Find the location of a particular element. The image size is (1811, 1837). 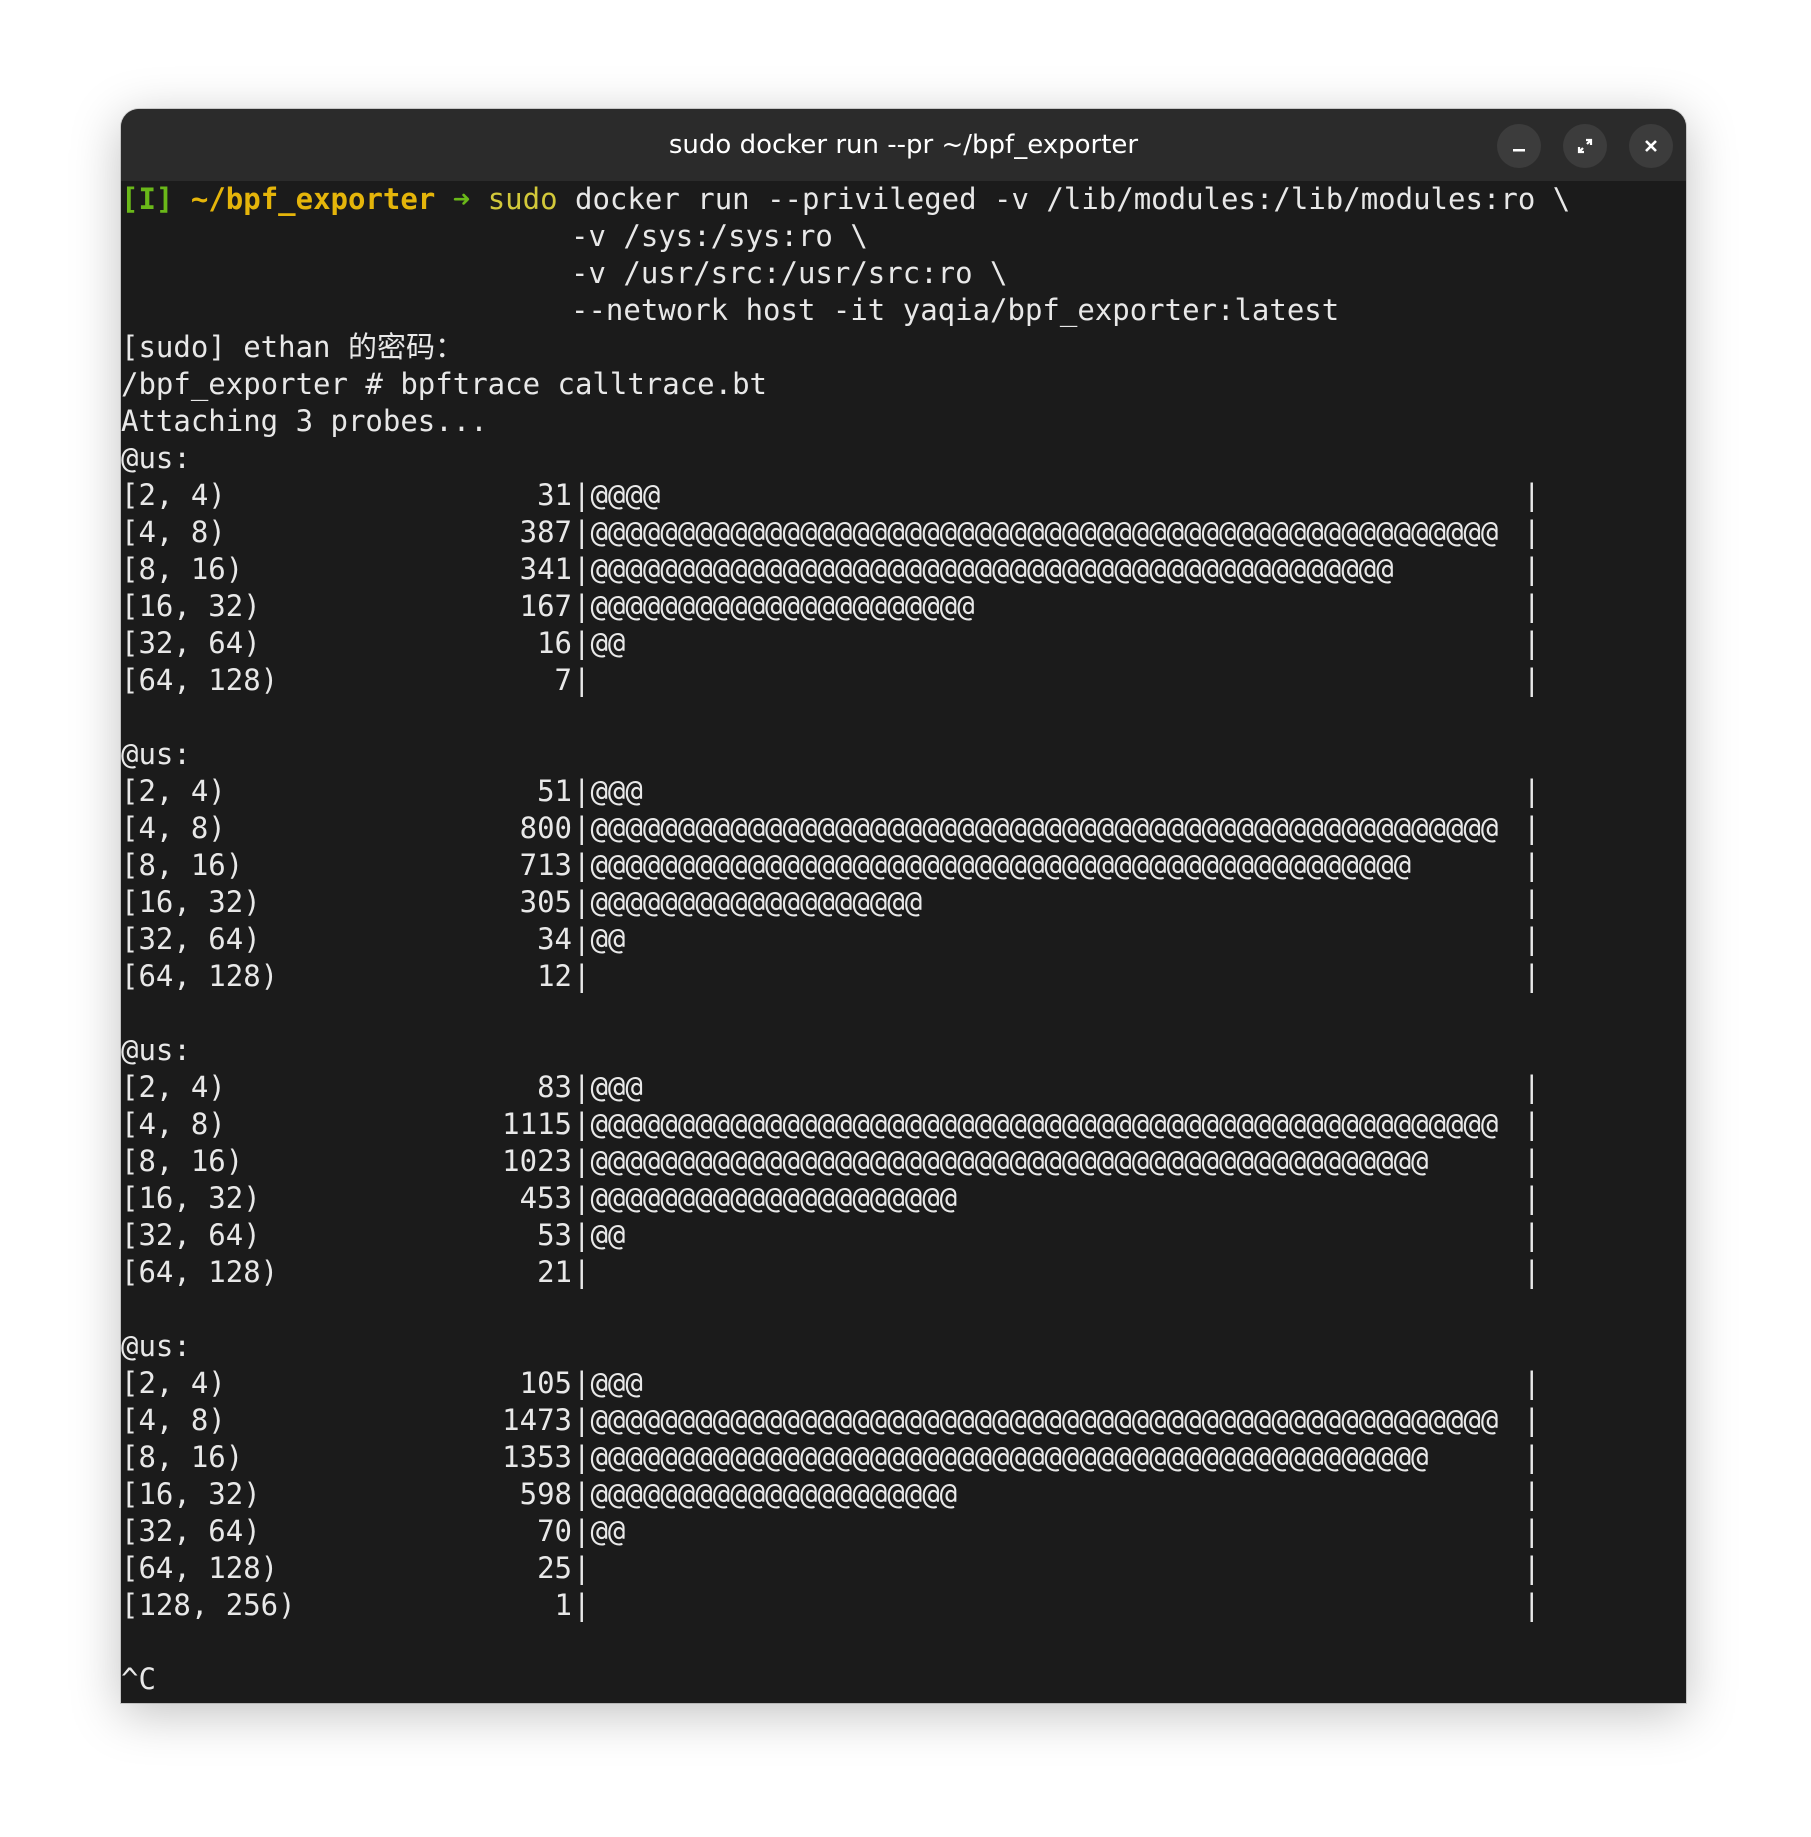

histogram-bar: |@@@@@@@@@@@@@@@@@@@ is located at coordinates (748, 902).